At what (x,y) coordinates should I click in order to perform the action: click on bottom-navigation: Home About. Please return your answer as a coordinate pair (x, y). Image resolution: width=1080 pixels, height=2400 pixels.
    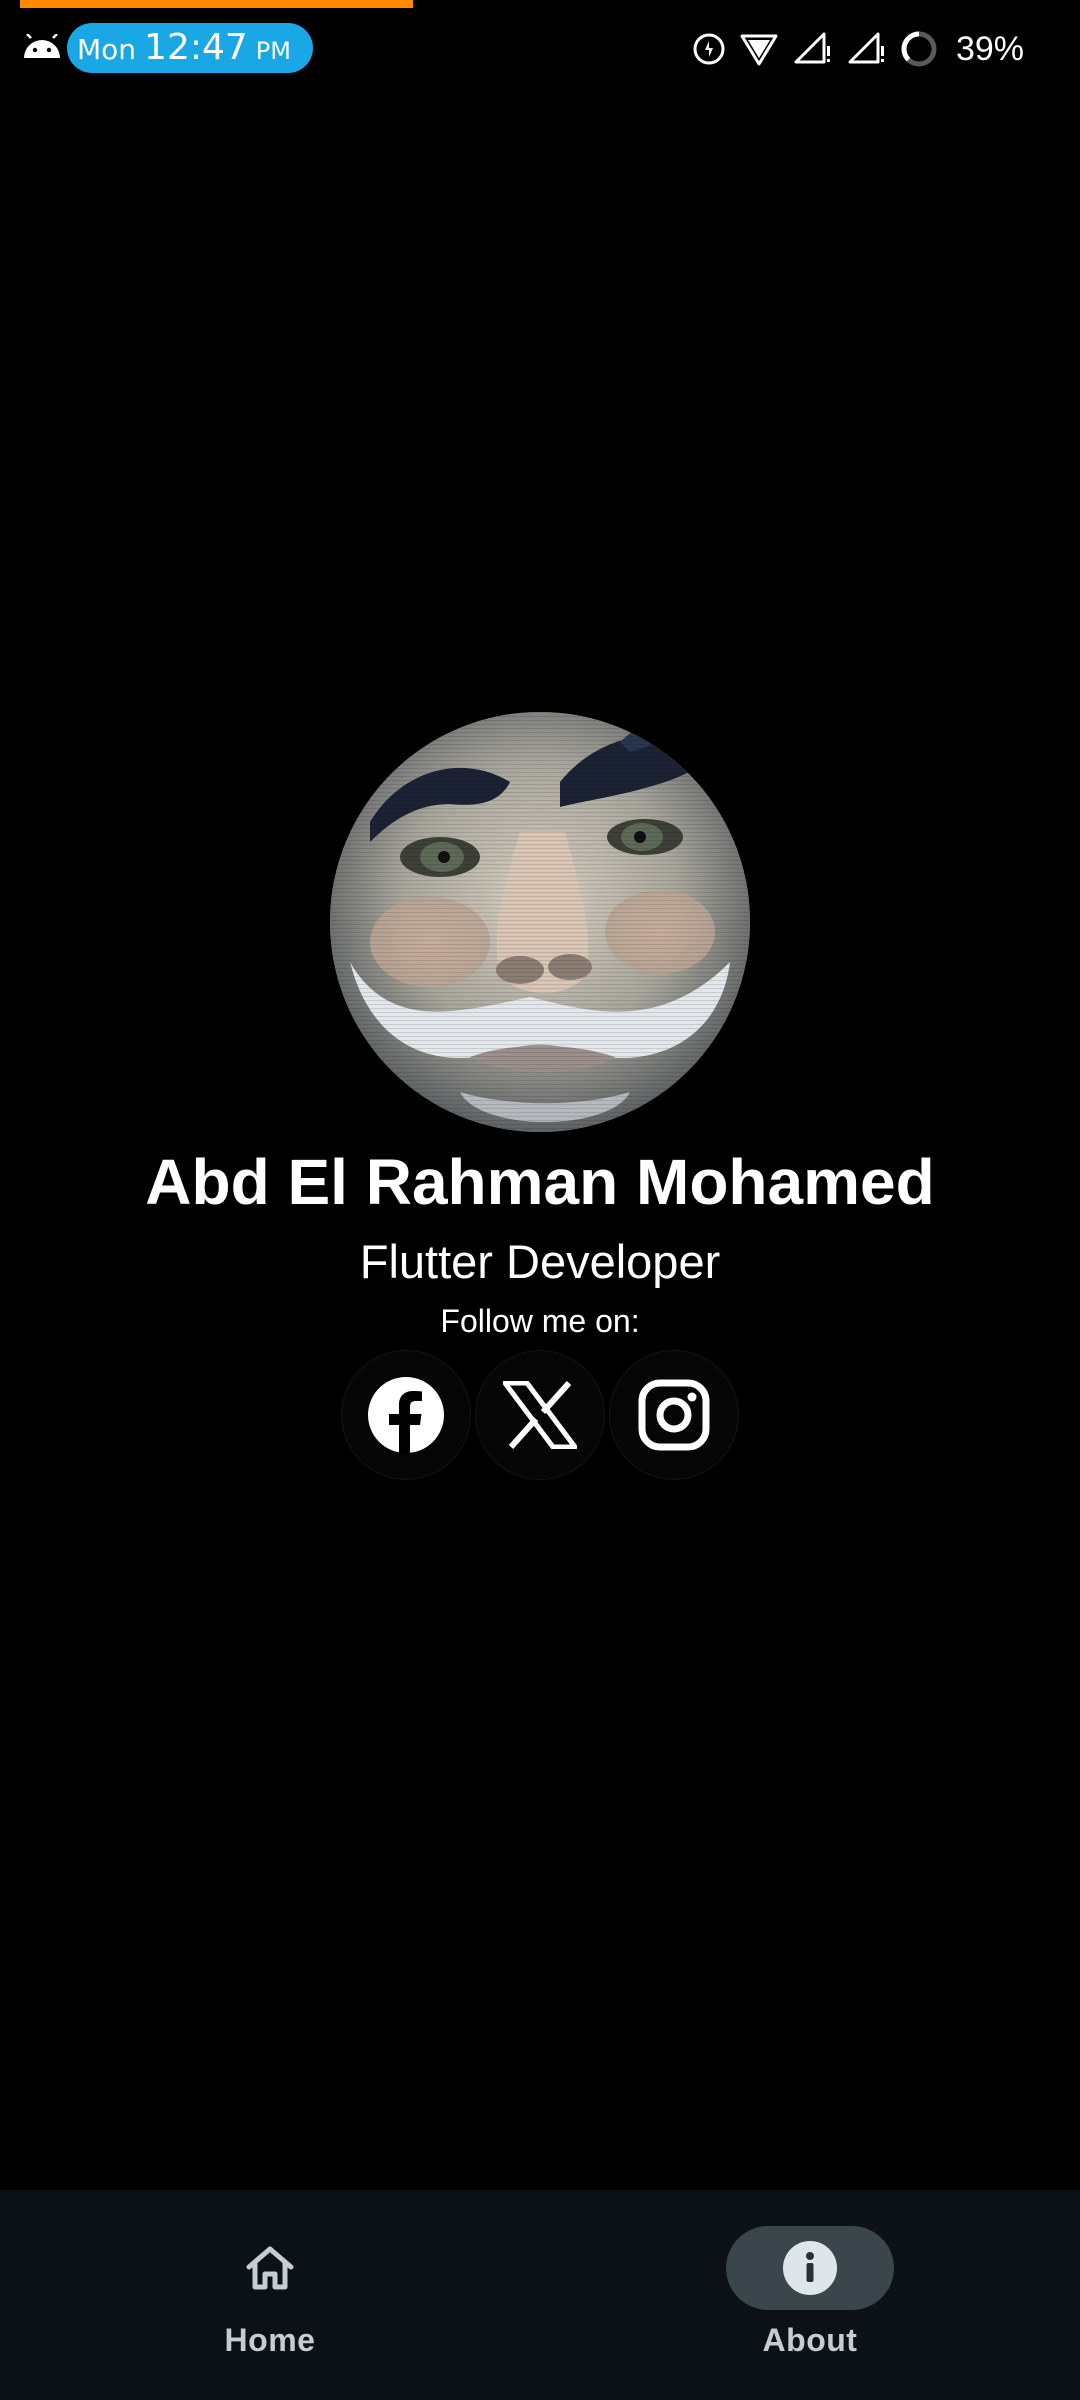
    Looking at the image, I should click on (540, 2295).